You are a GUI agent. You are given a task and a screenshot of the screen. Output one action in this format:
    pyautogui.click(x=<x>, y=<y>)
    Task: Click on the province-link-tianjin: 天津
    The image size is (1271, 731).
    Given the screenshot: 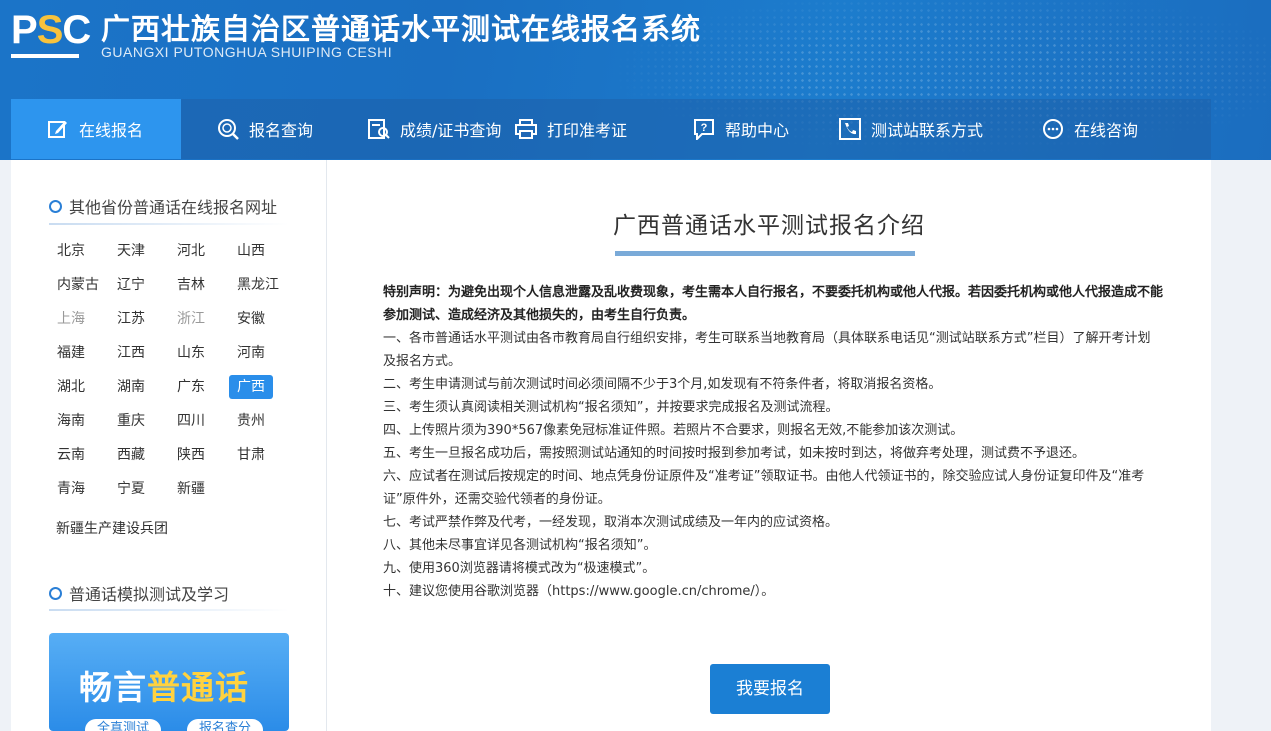 What is the action you would take?
    pyautogui.click(x=131, y=251)
    